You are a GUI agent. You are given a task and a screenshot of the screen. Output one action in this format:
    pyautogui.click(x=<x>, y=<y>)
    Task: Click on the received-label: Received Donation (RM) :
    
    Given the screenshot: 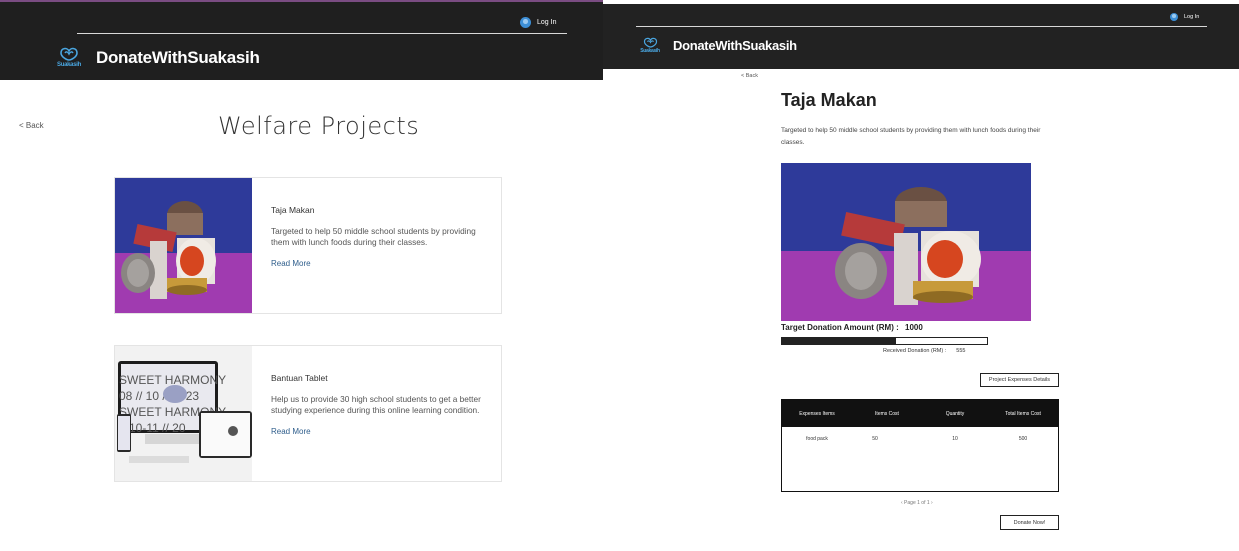 What is the action you would take?
    pyautogui.click(x=915, y=351)
    